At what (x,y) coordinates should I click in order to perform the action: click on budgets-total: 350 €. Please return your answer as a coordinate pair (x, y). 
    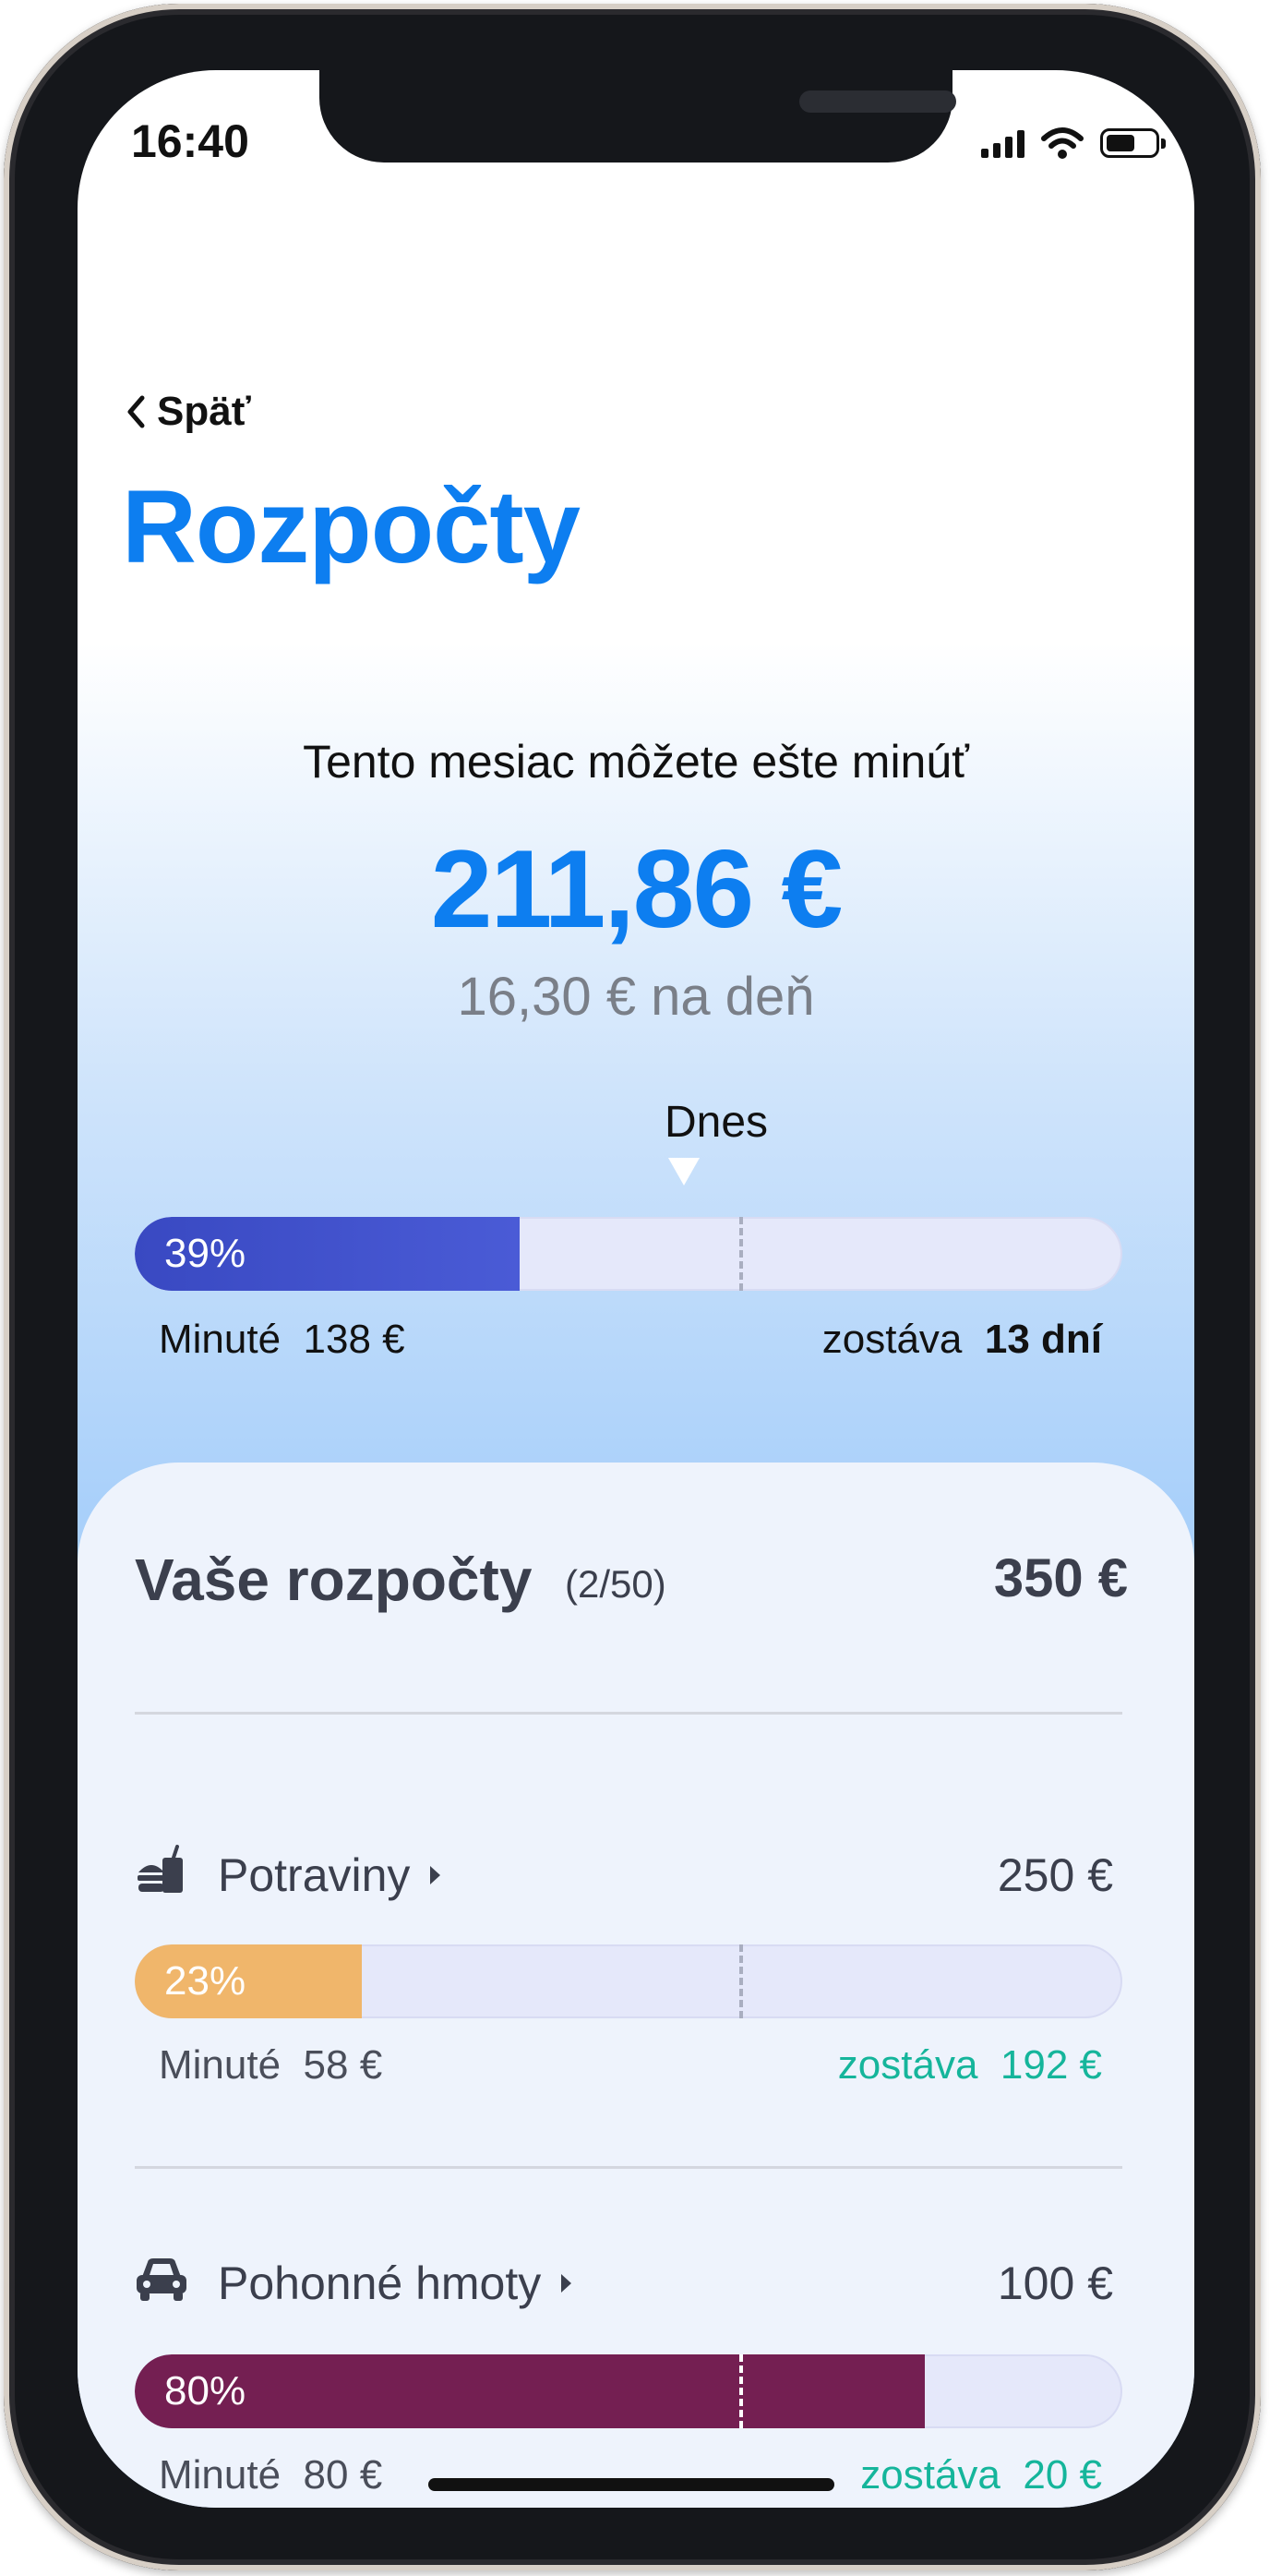
    Looking at the image, I should click on (1060, 1578).